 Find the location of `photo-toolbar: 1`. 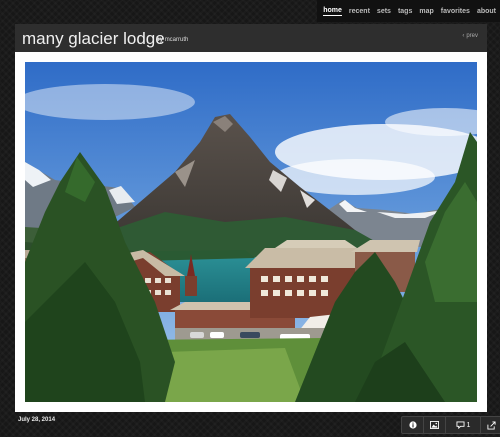

photo-toolbar: 1 is located at coordinates (450, 425).